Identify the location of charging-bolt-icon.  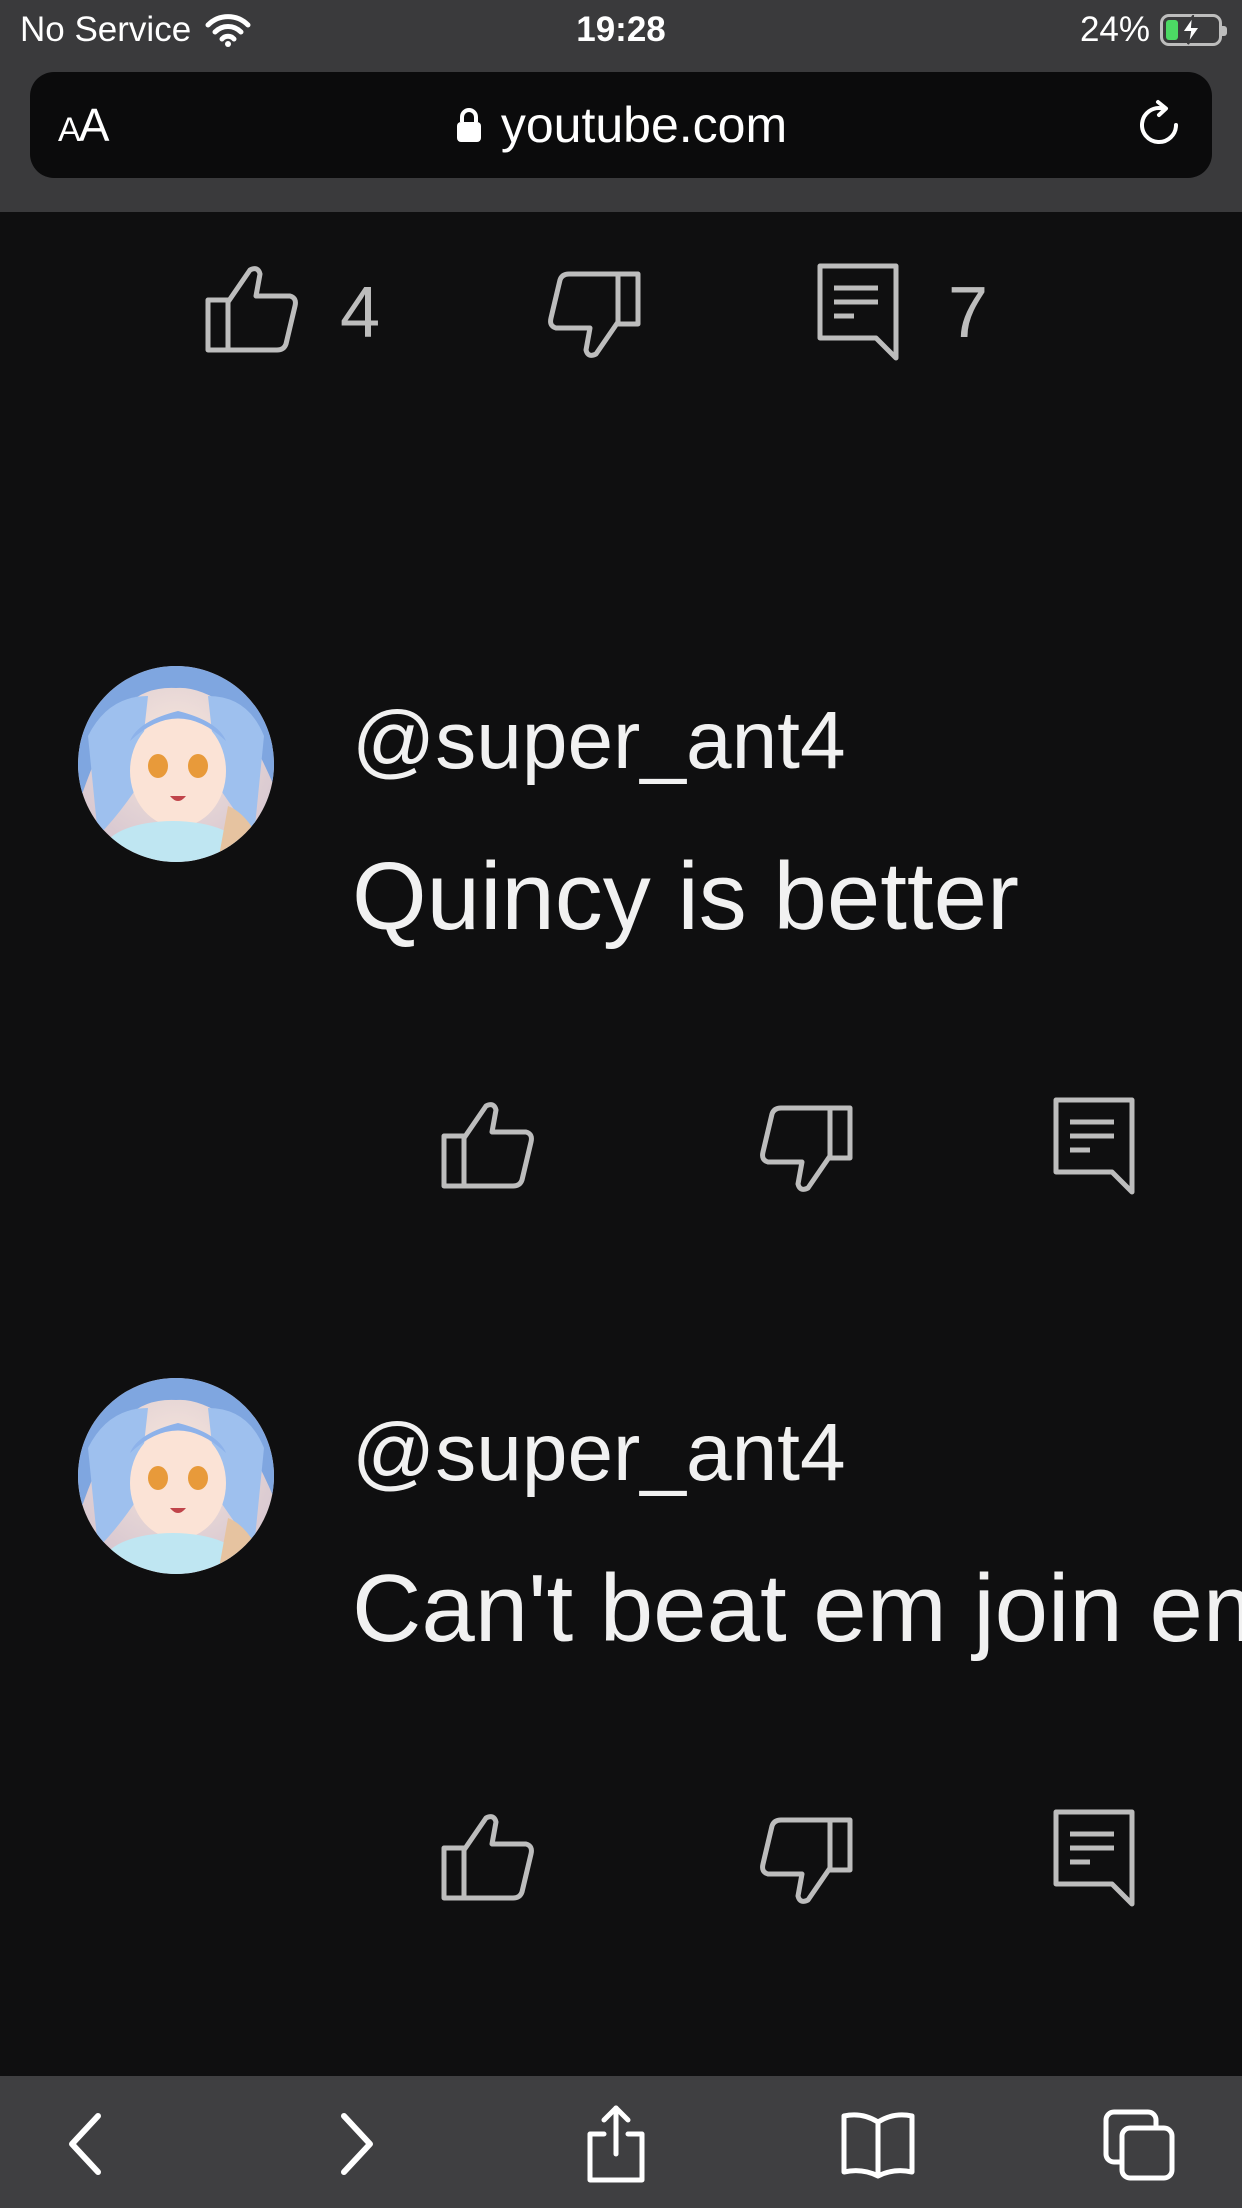
(1191, 30).